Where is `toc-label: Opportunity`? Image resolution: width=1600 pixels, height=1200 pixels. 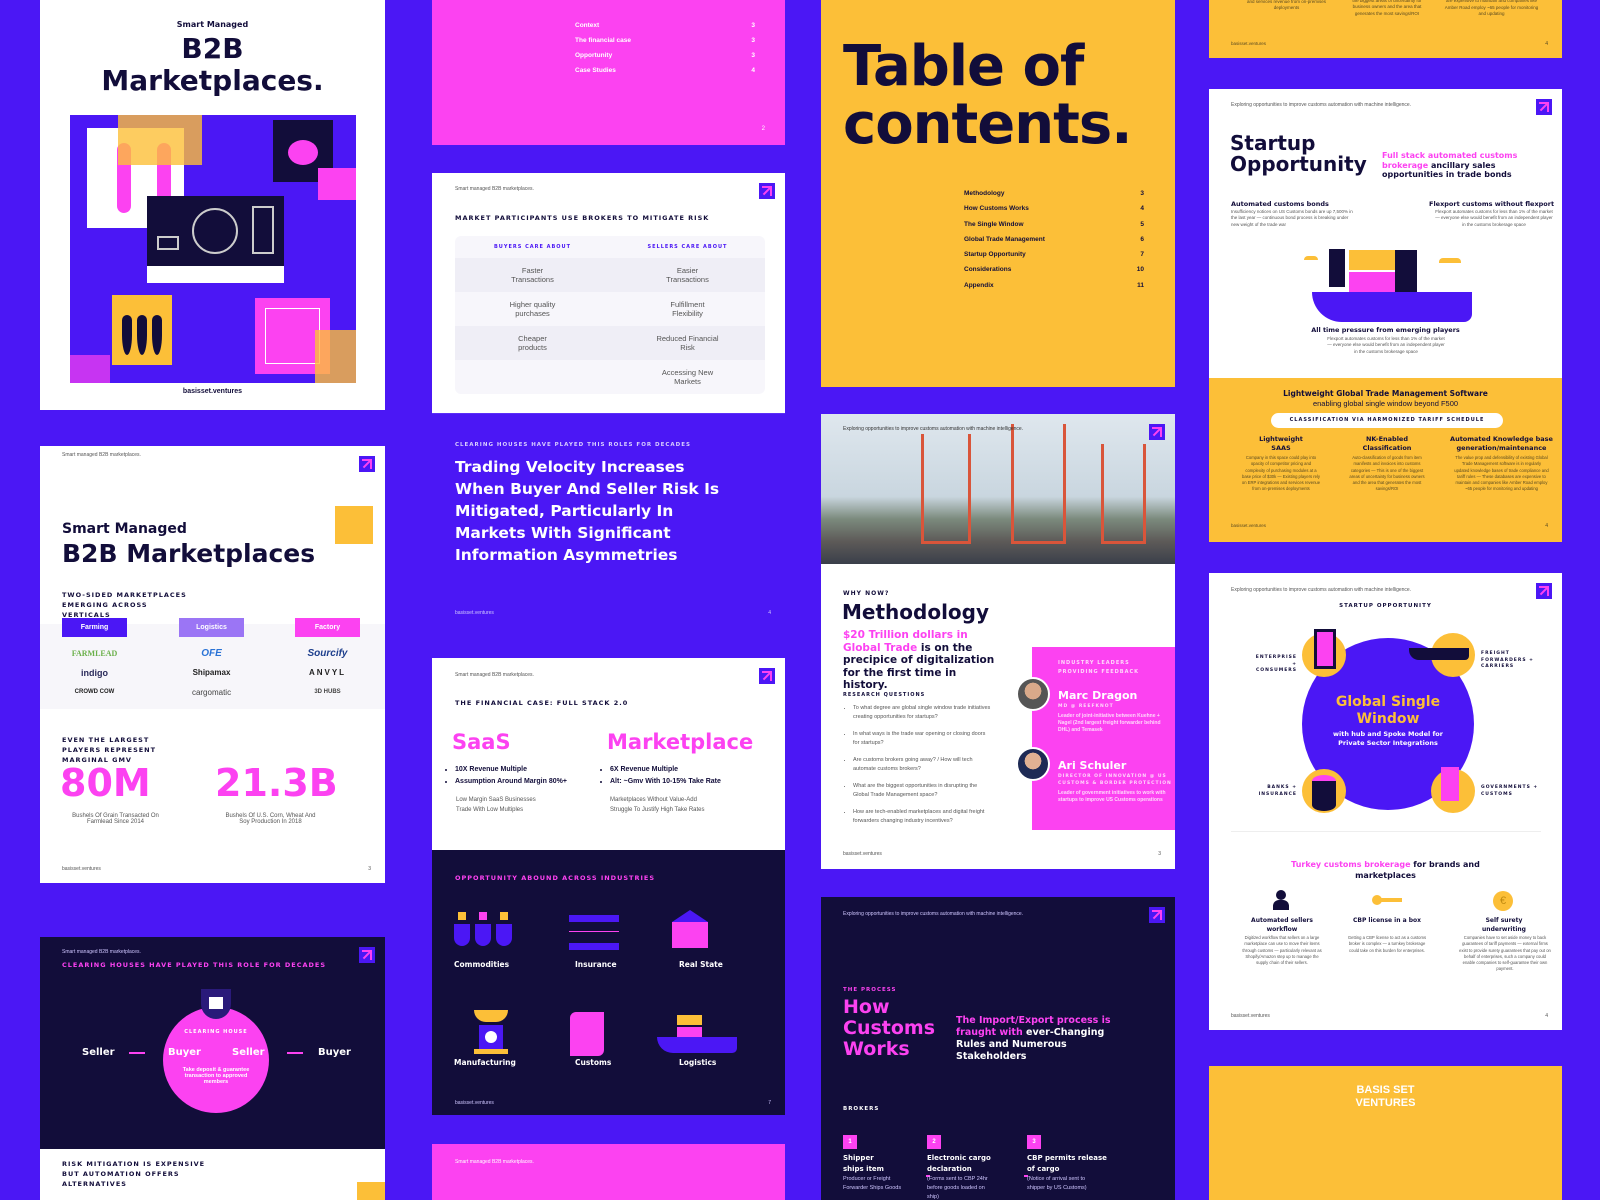 toc-label: Opportunity is located at coordinates (594, 55).